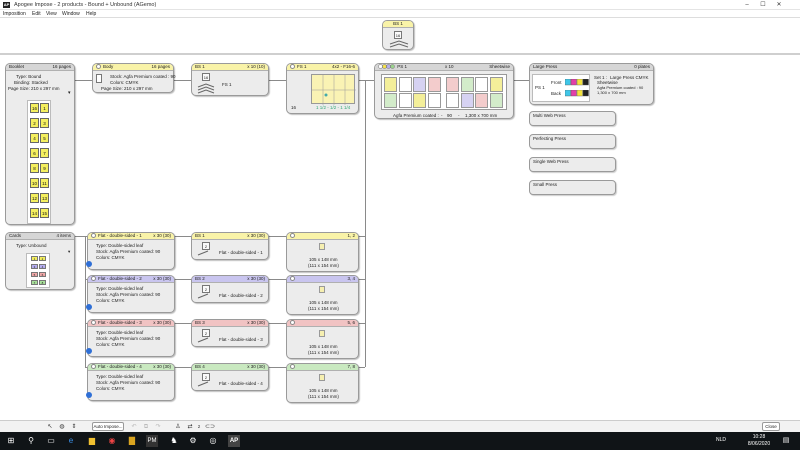 The height and width of the screenshot is (450, 800). I want to click on back-plates, so click(576, 93).